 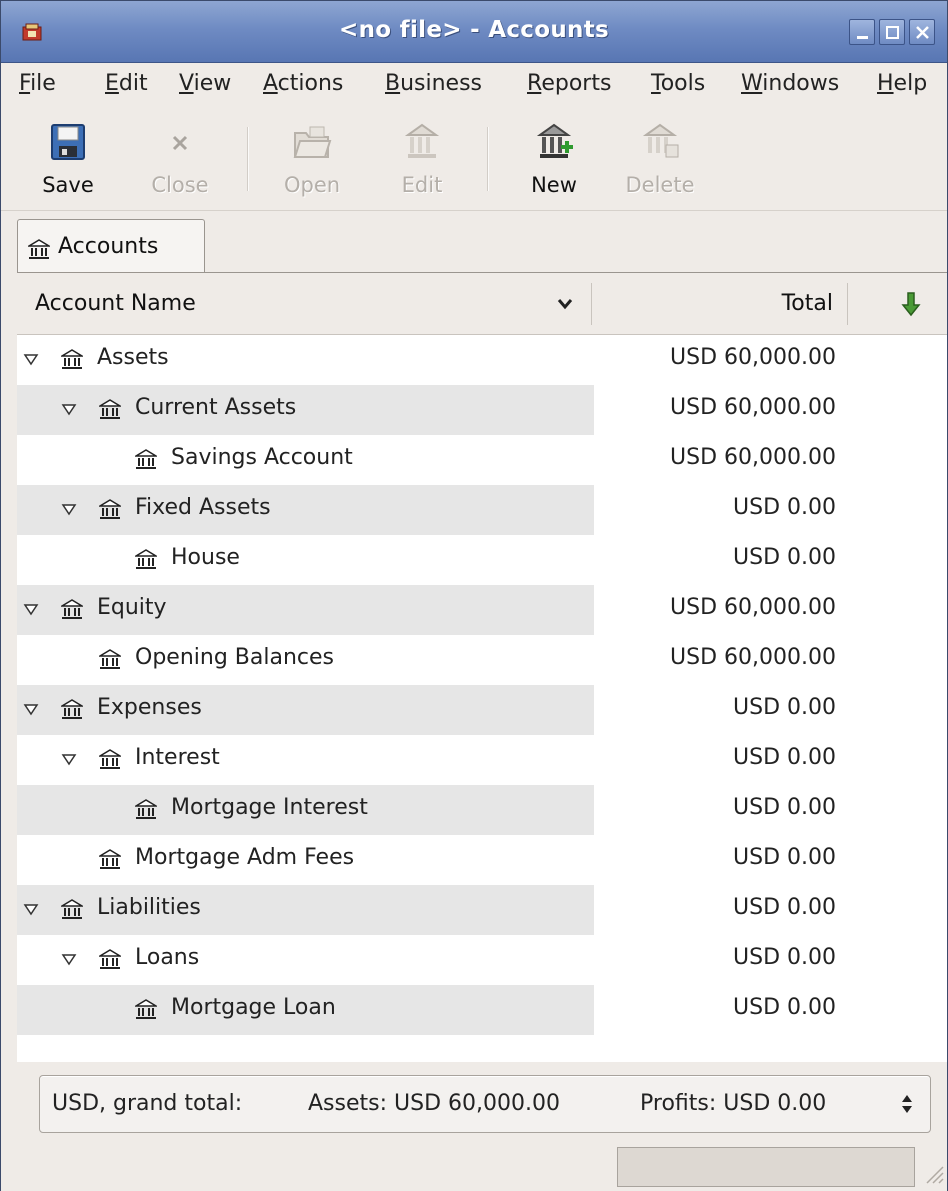 I want to click on tree-row: Mortgage Interest USD 0.00, so click(x=482, y=810).